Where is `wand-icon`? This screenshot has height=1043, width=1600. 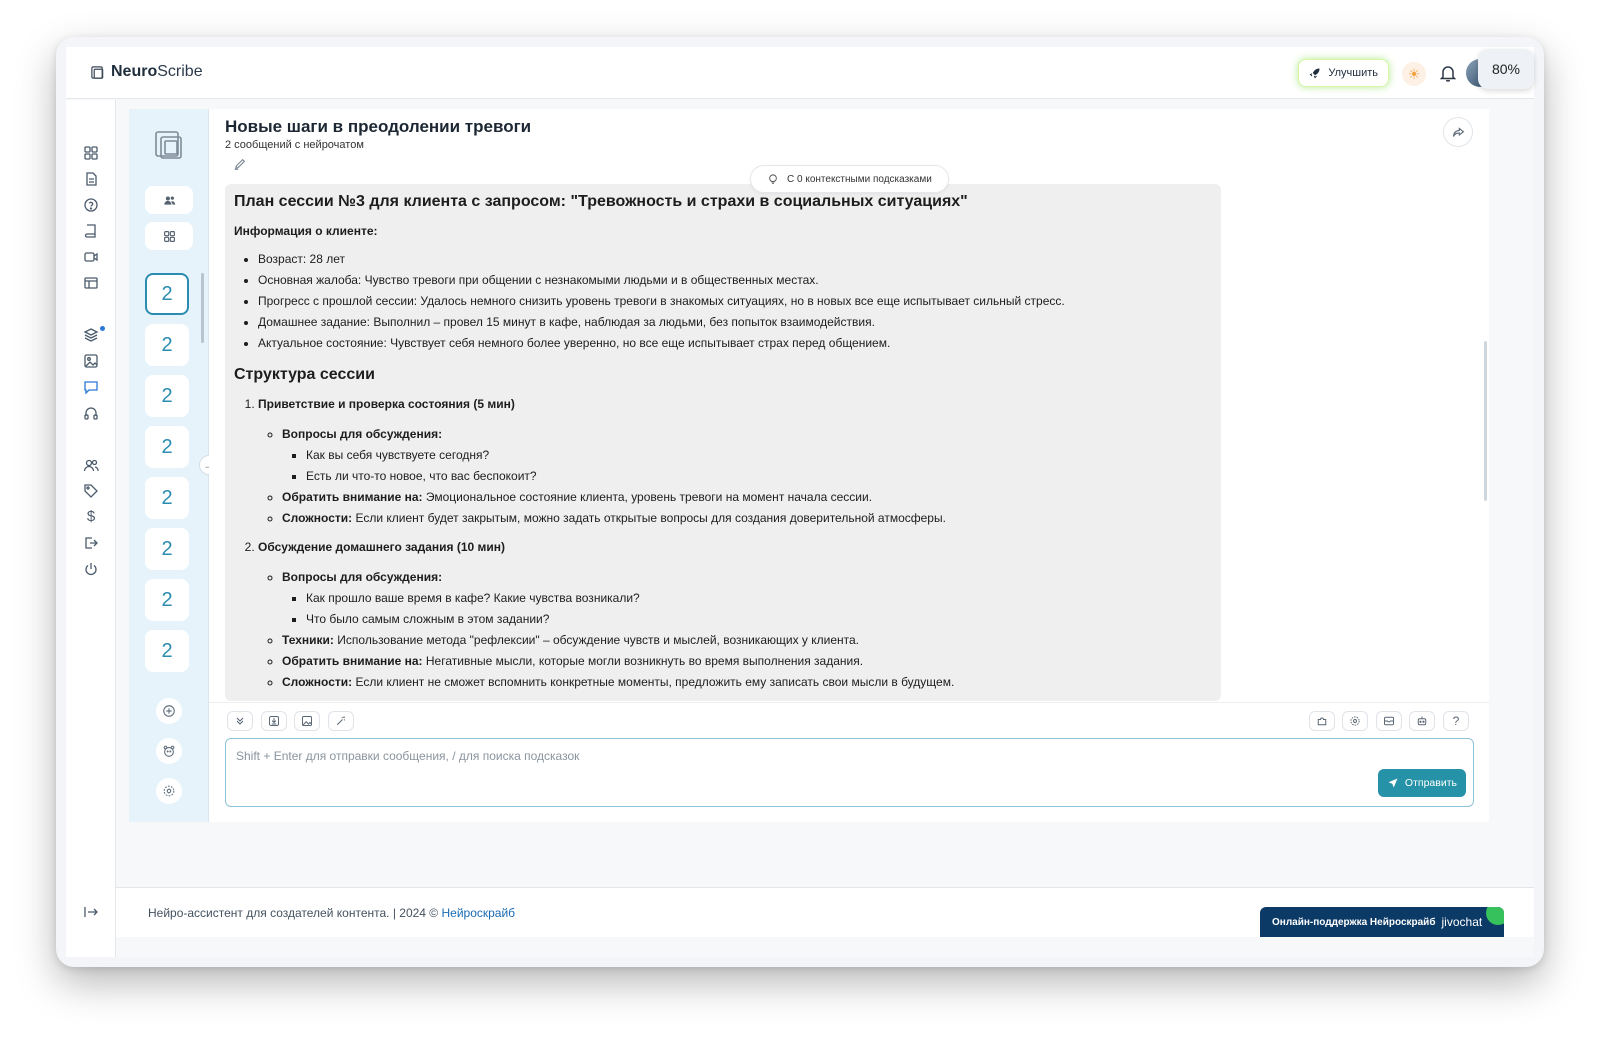 wand-icon is located at coordinates (341, 721).